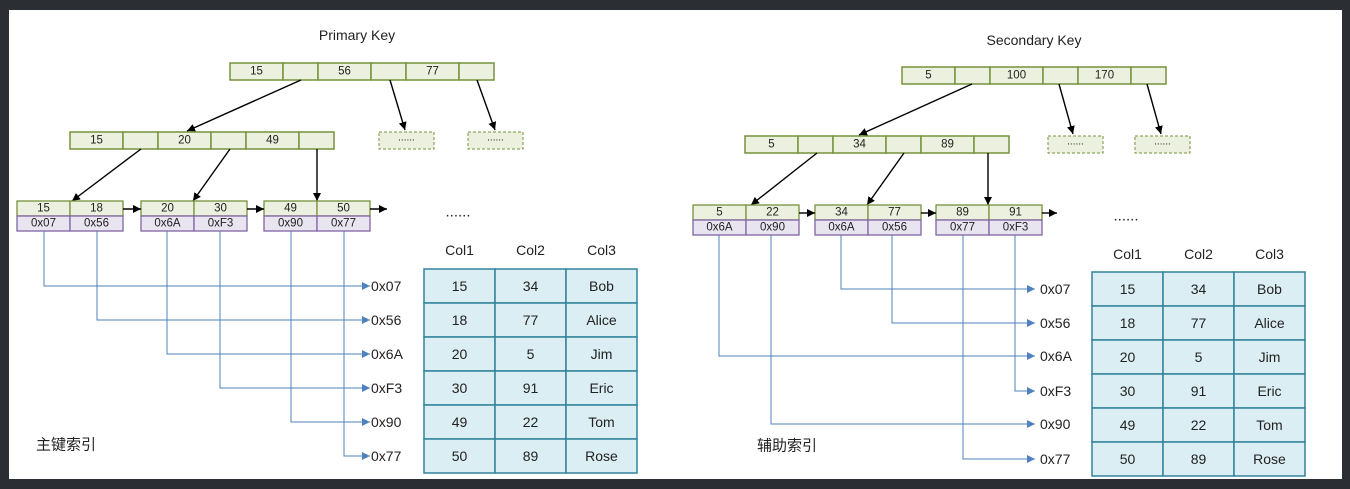 The width and height of the screenshot is (1350, 489). What do you see at coordinates (343, 209) in the screenshot?
I see `leaf-node-key: 50` at bounding box center [343, 209].